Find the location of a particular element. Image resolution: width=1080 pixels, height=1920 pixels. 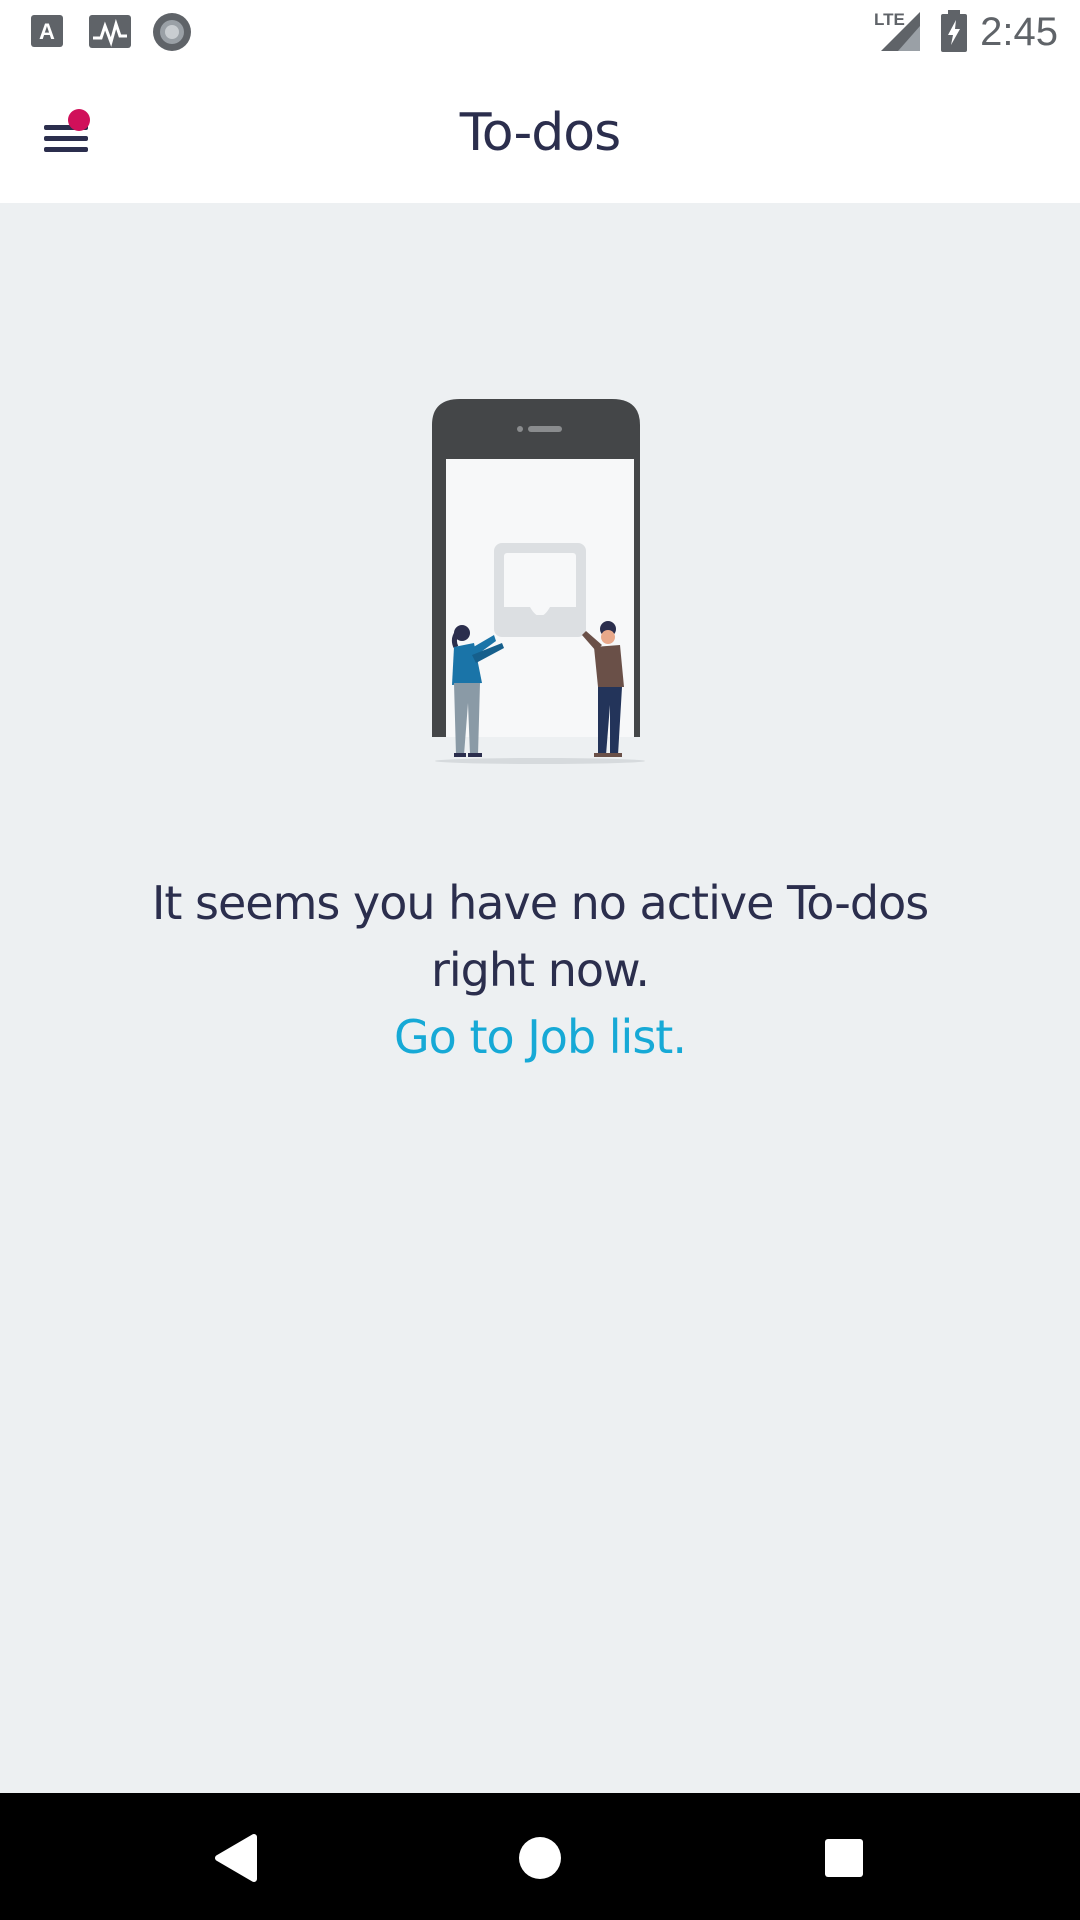

home-icon is located at coordinates (540, 1858).